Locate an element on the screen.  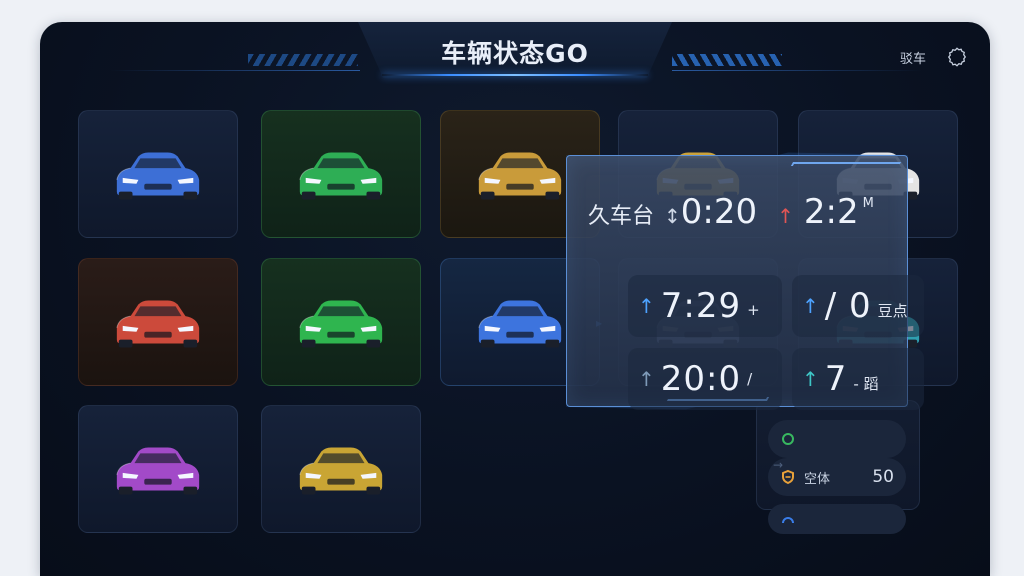
header-divider-right is located at coordinates (797, 70).